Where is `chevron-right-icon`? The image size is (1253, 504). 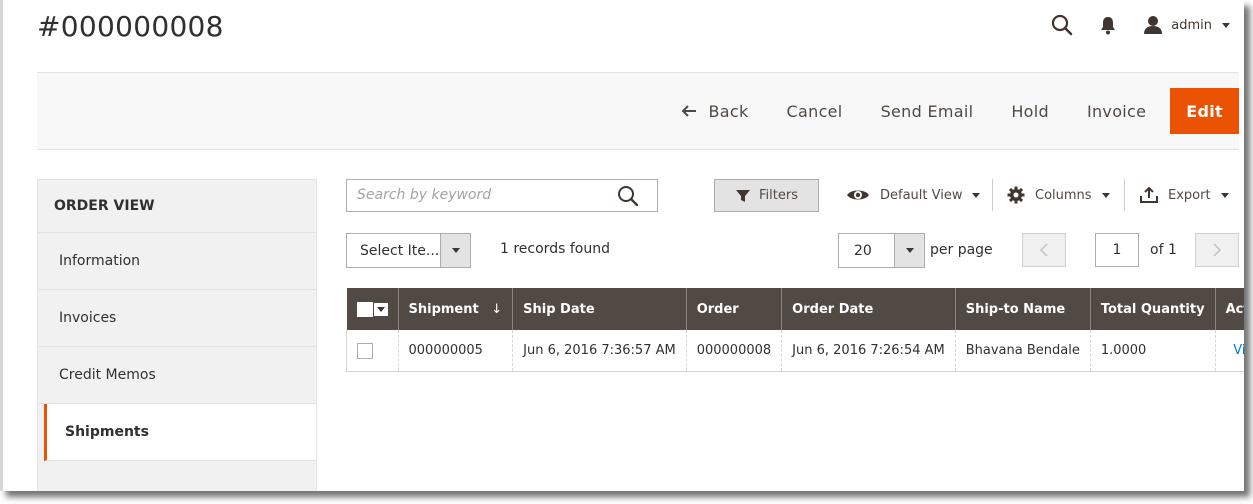
chevron-right-icon is located at coordinates (1217, 250).